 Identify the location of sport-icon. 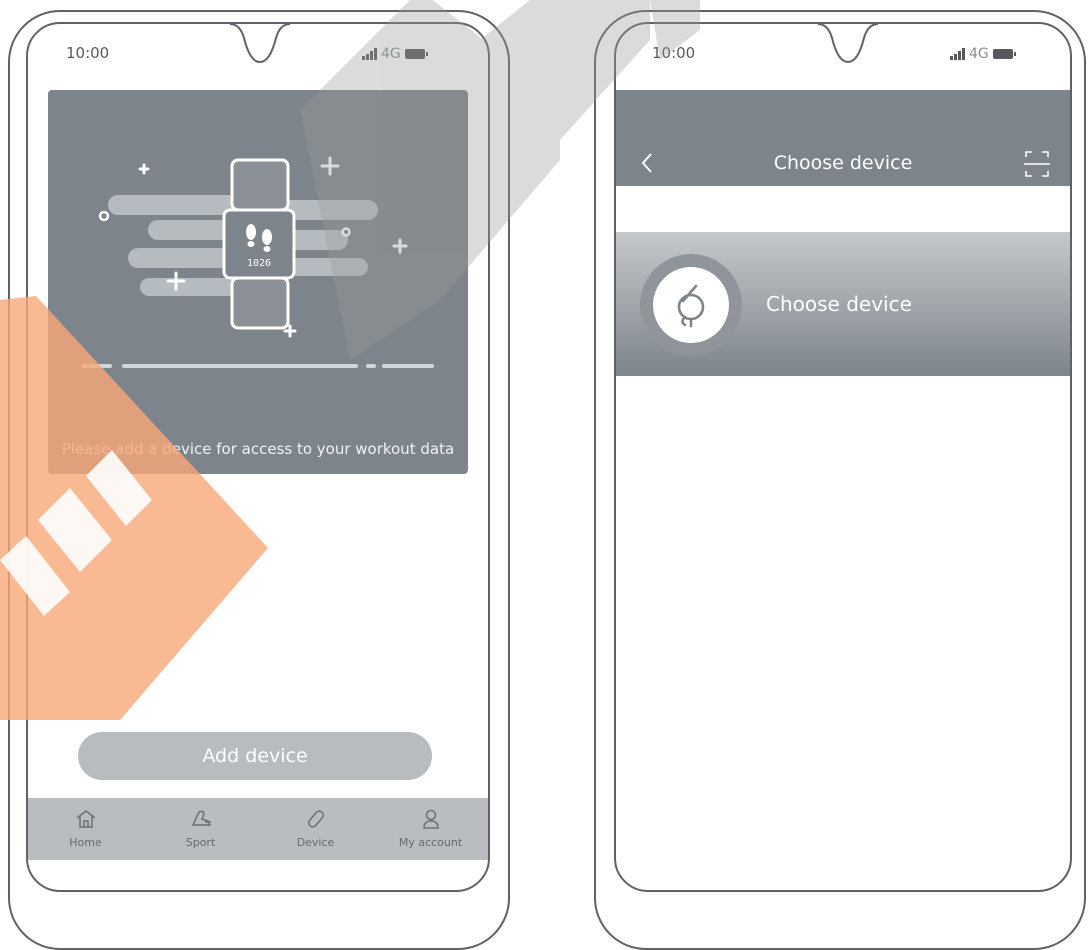
(201, 818).